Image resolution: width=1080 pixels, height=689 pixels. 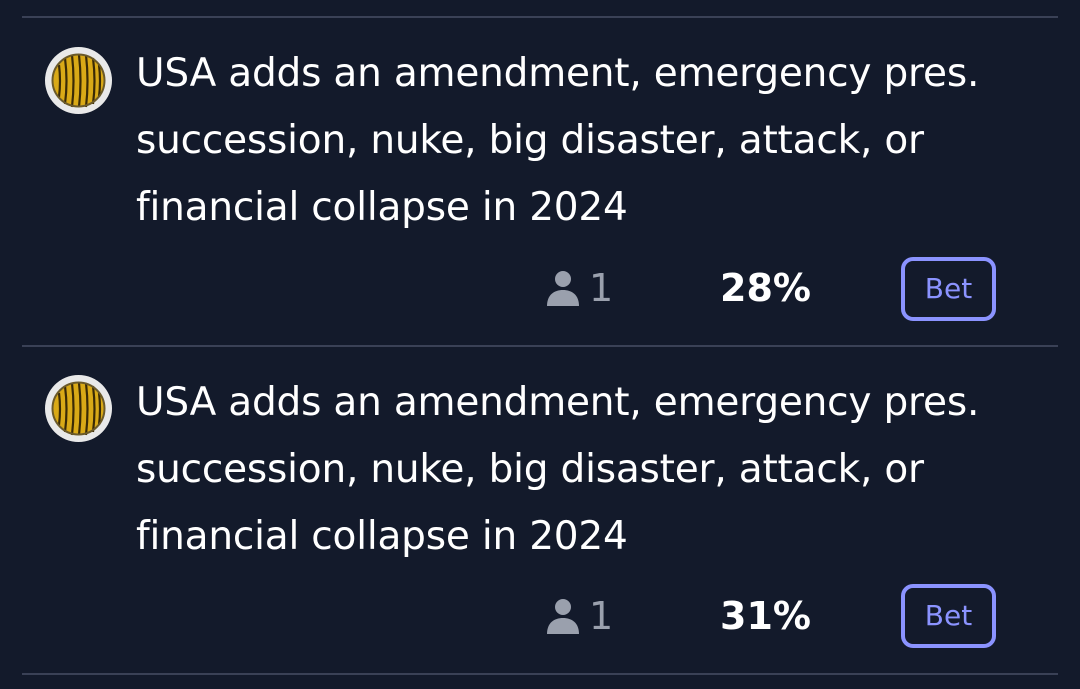 What do you see at coordinates (540, 674) in the screenshot?
I see `divider` at bounding box center [540, 674].